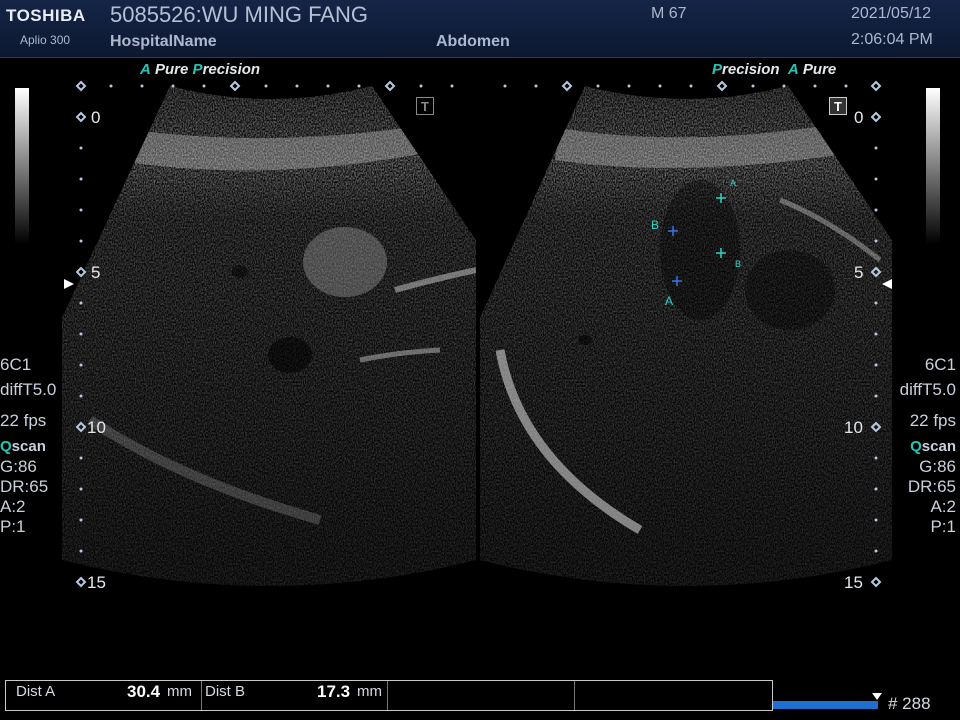  Describe the element at coordinates (23, 446) in the screenshot. I see `param-qscan-left: Qscan` at that location.